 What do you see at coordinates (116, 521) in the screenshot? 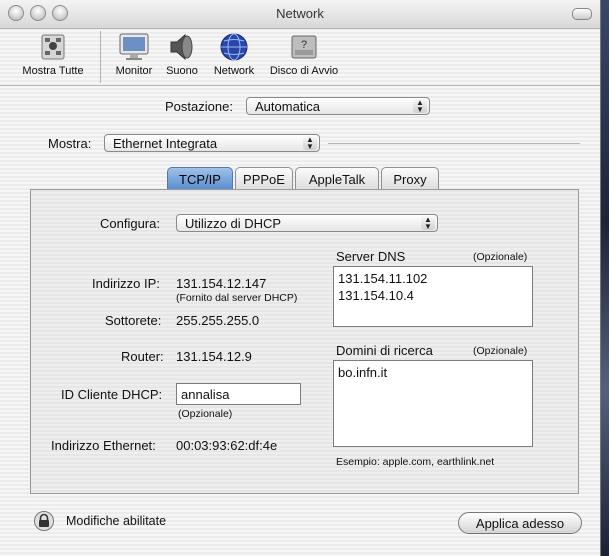
I see `lock-status-label: Modifiche abilitate` at bounding box center [116, 521].